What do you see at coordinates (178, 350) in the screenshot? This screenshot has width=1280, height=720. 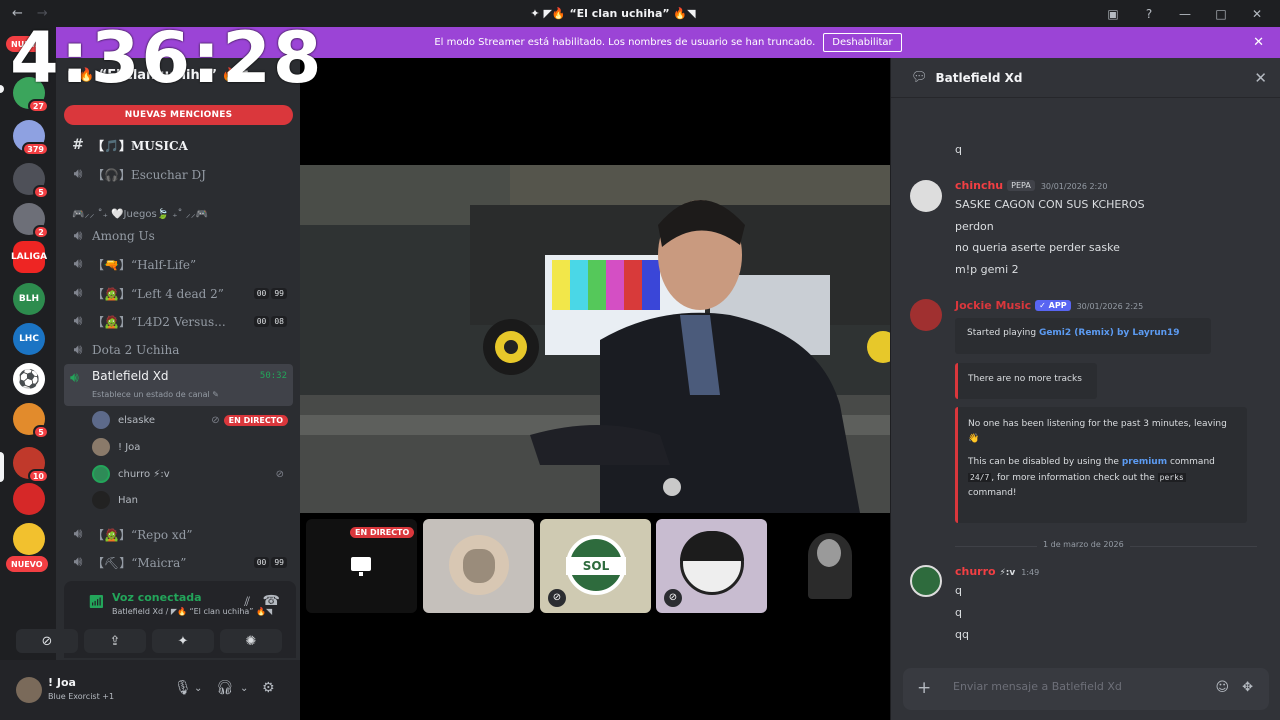 I see `channel-dota2: 🔊︎ Dota 2 Uchiha` at bounding box center [178, 350].